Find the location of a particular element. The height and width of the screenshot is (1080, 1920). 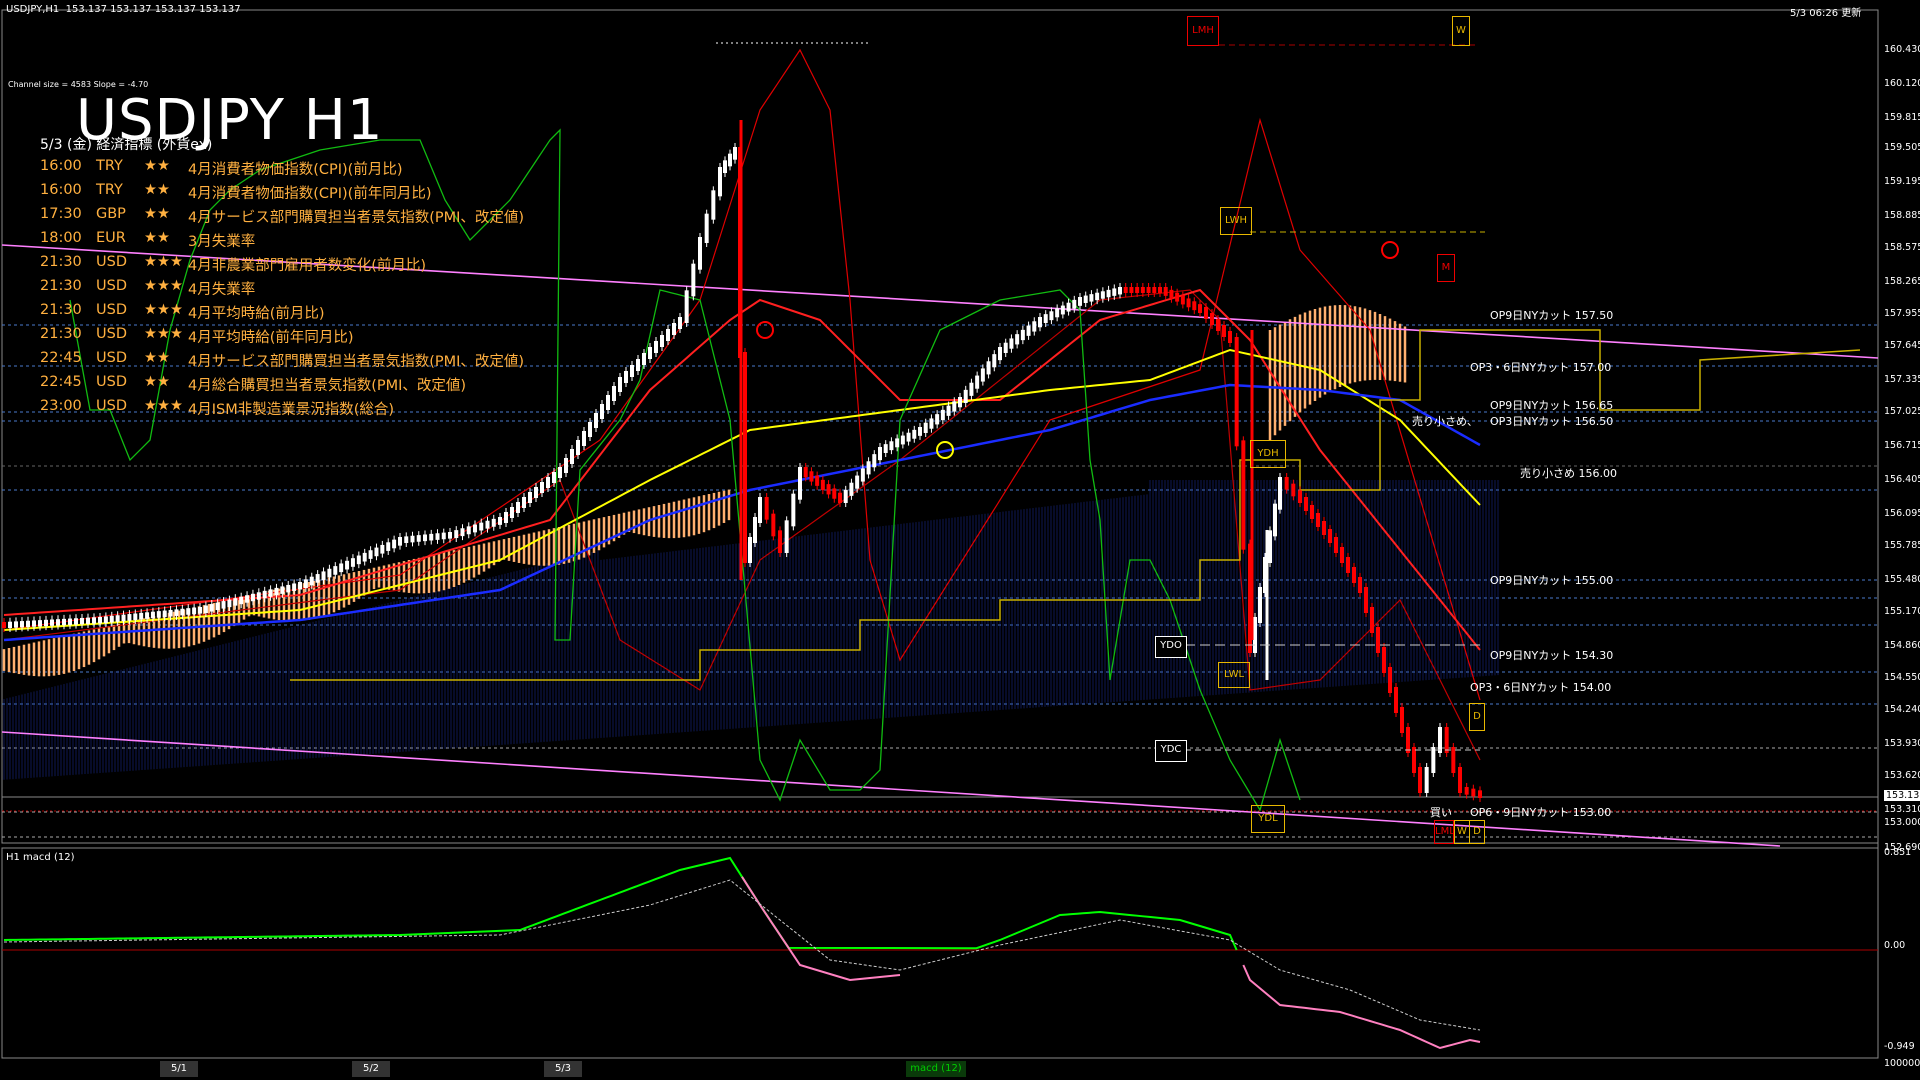

time-tab-5-2: 5/2 is located at coordinates (371, 1069).